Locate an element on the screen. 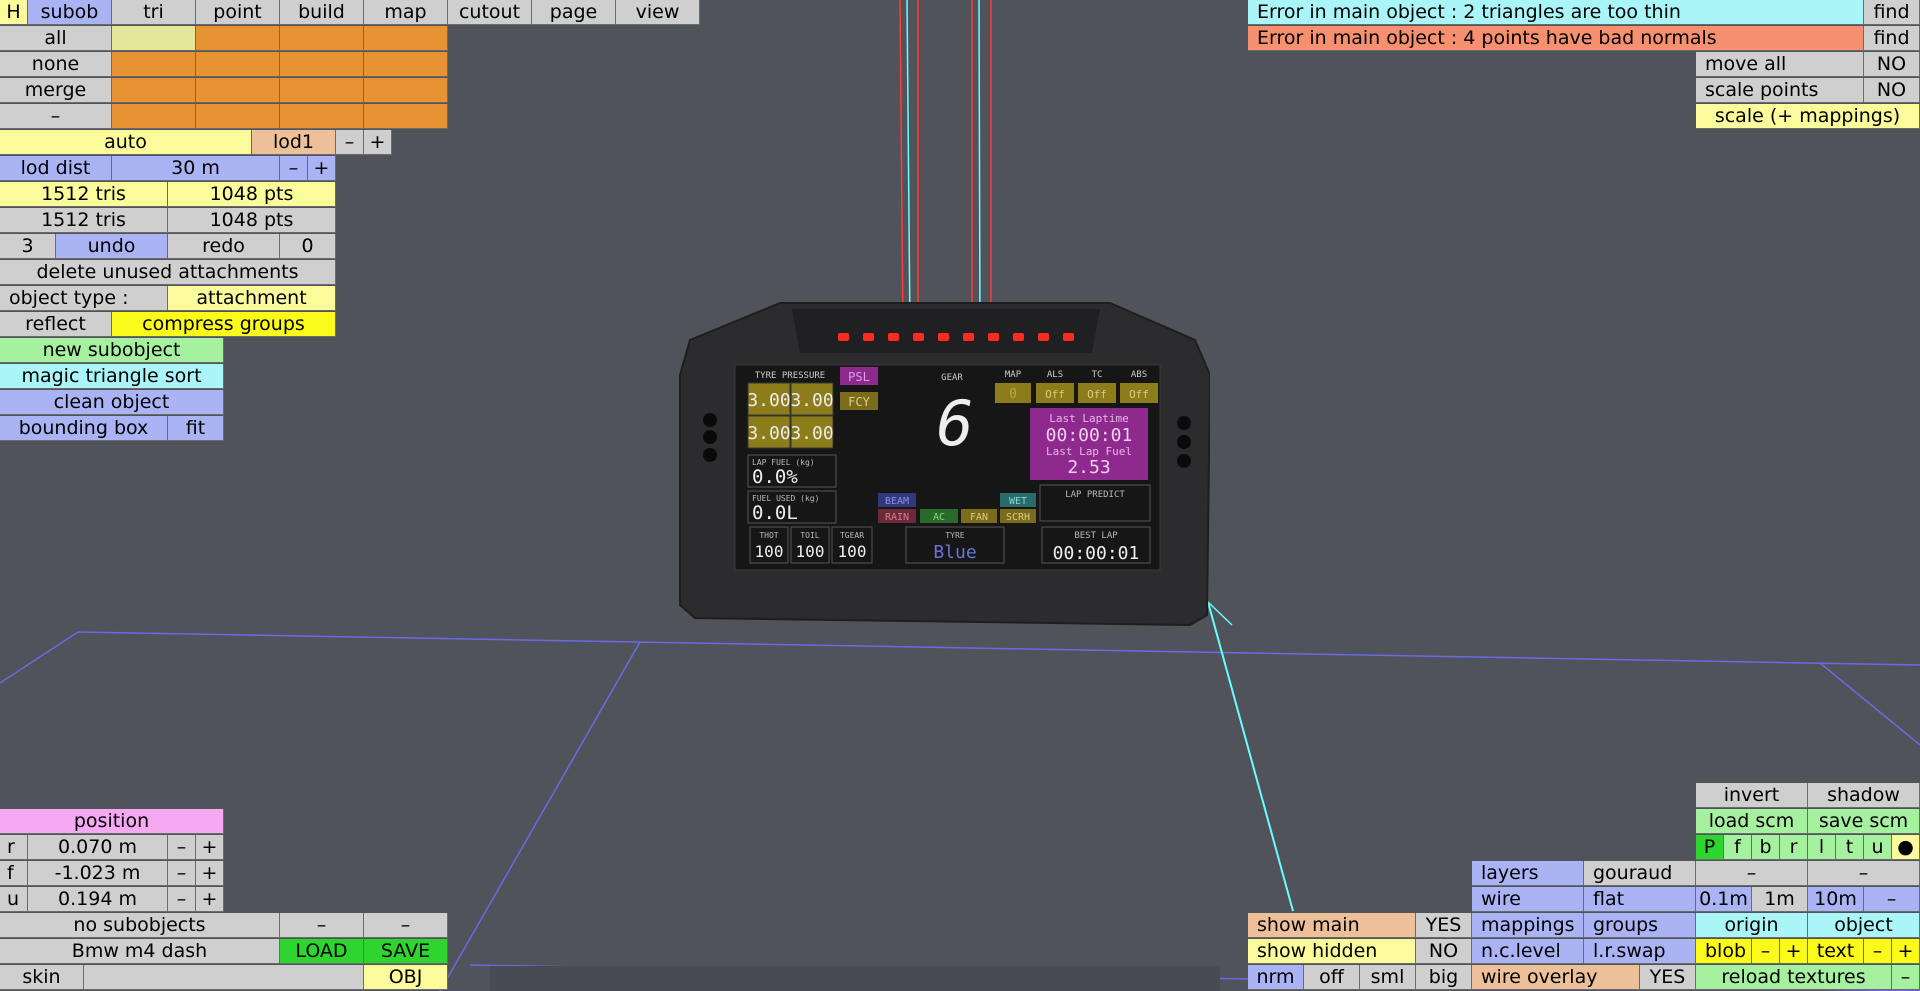  normals-small-button: sml is located at coordinates (1388, 977).